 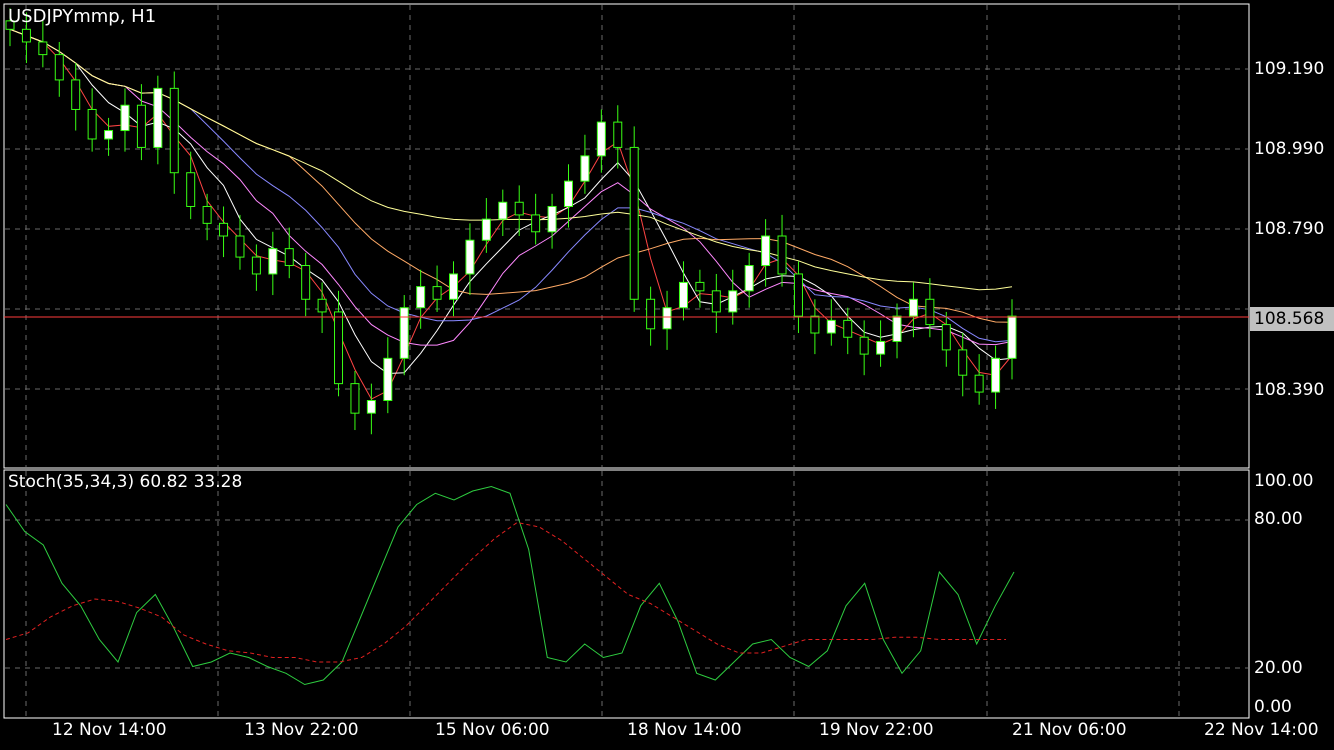 I want to click on price-label: 108.990, so click(x=1289, y=149).